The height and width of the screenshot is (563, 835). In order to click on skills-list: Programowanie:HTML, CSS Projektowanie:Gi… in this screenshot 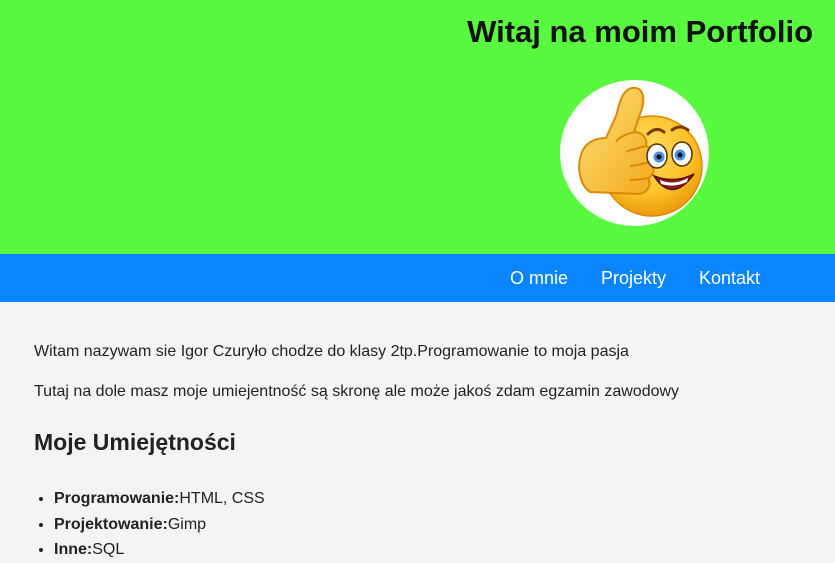, I will do `click(149, 524)`.